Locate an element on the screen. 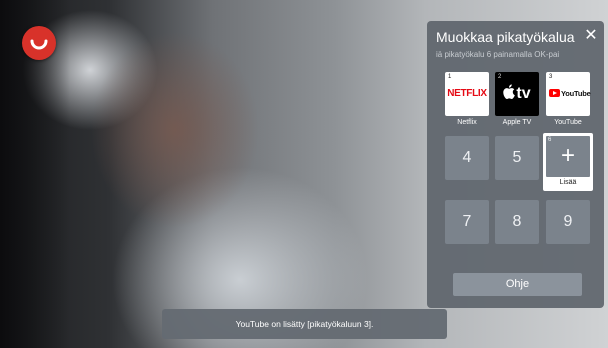  shortcut-slot-6-add: 6 + Lisää is located at coordinates (568, 162).